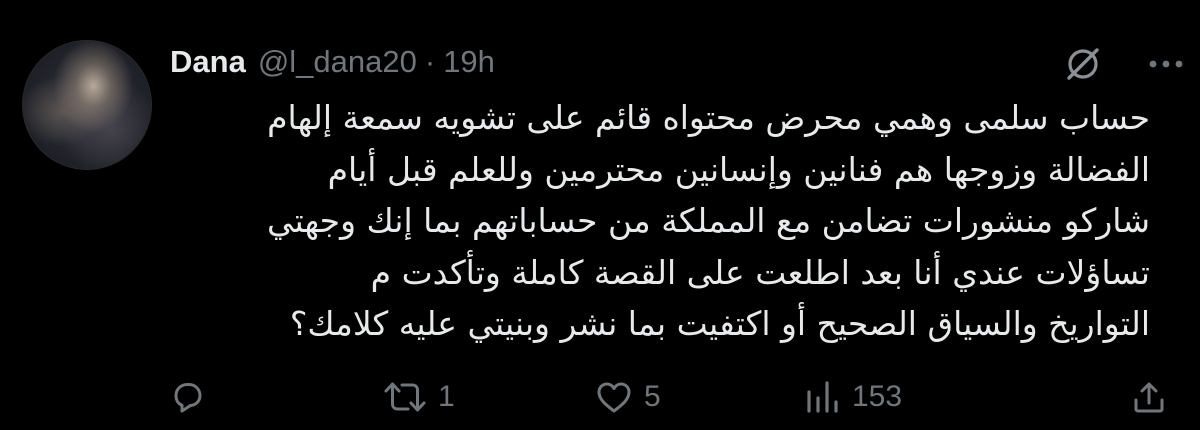 This screenshot has width=1200, height=430. I want to click on timestamp: 19h, so click(469, 62).